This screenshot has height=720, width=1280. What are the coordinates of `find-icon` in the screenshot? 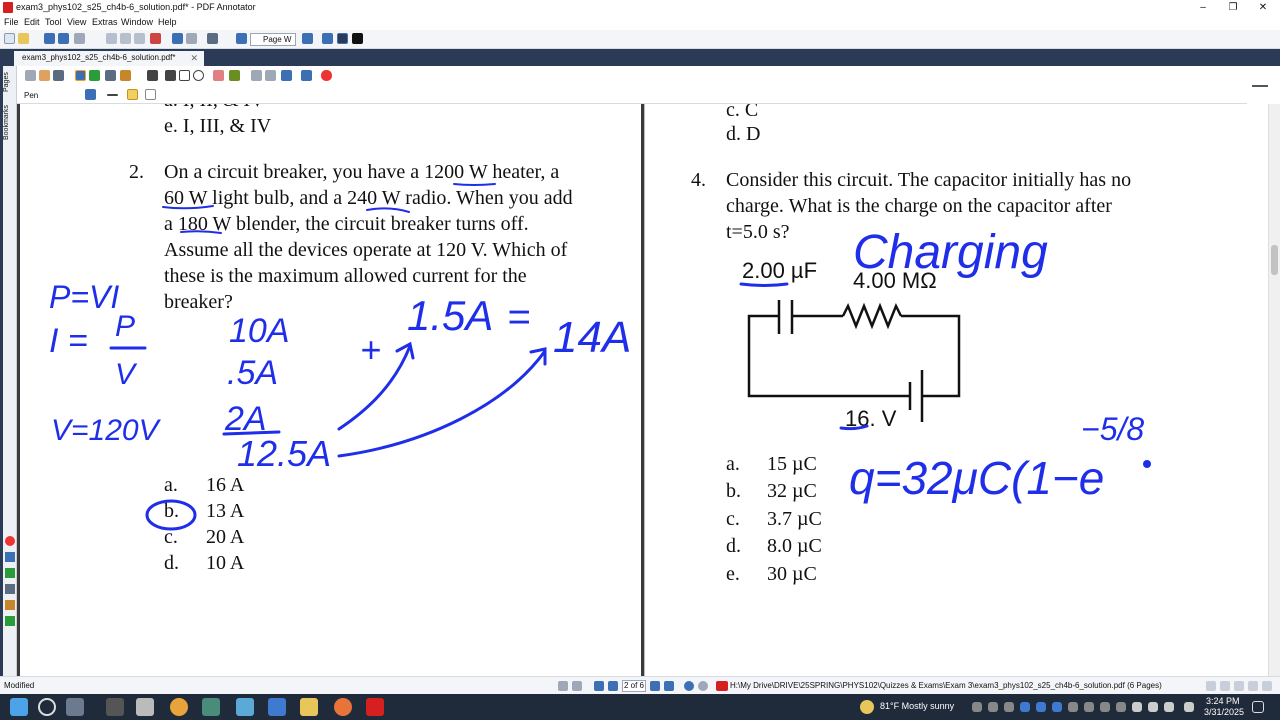 It's located at (212, 38).